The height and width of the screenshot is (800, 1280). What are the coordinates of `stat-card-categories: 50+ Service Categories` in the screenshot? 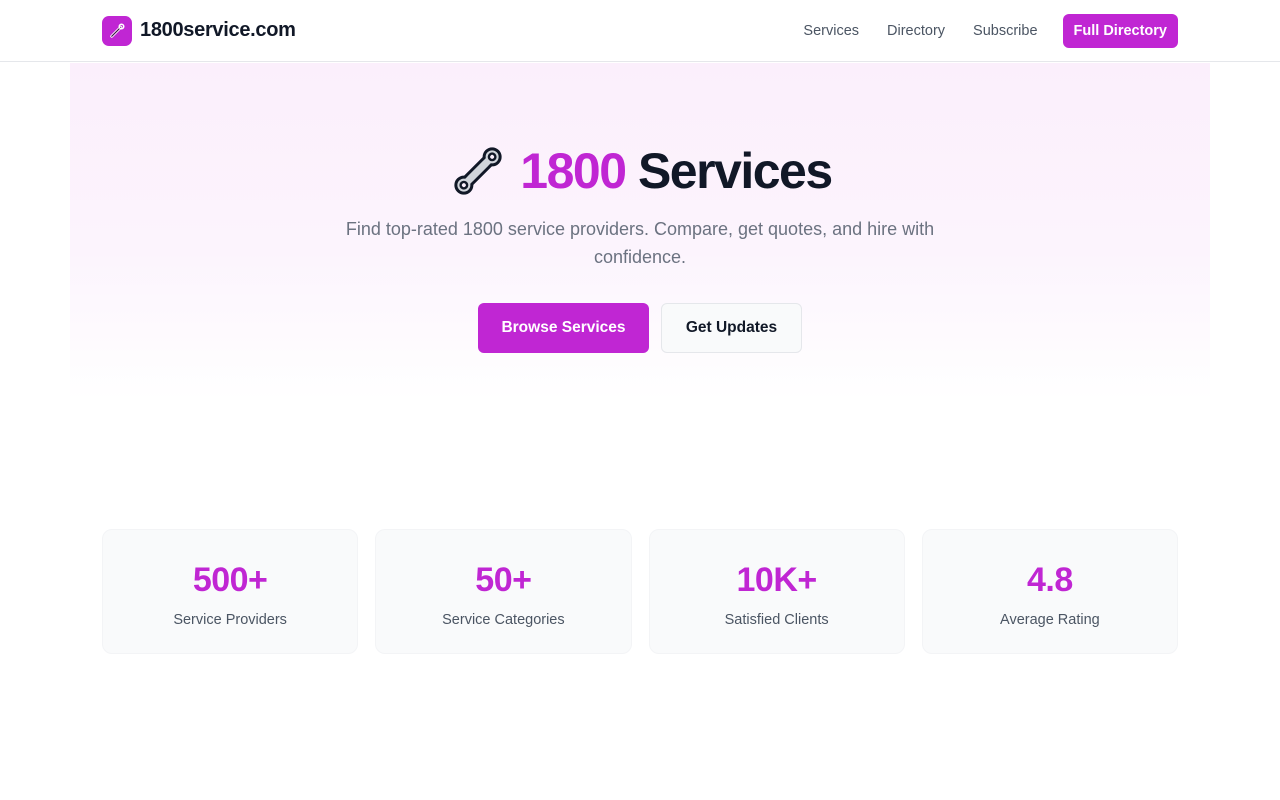 It's located at (503, 591).